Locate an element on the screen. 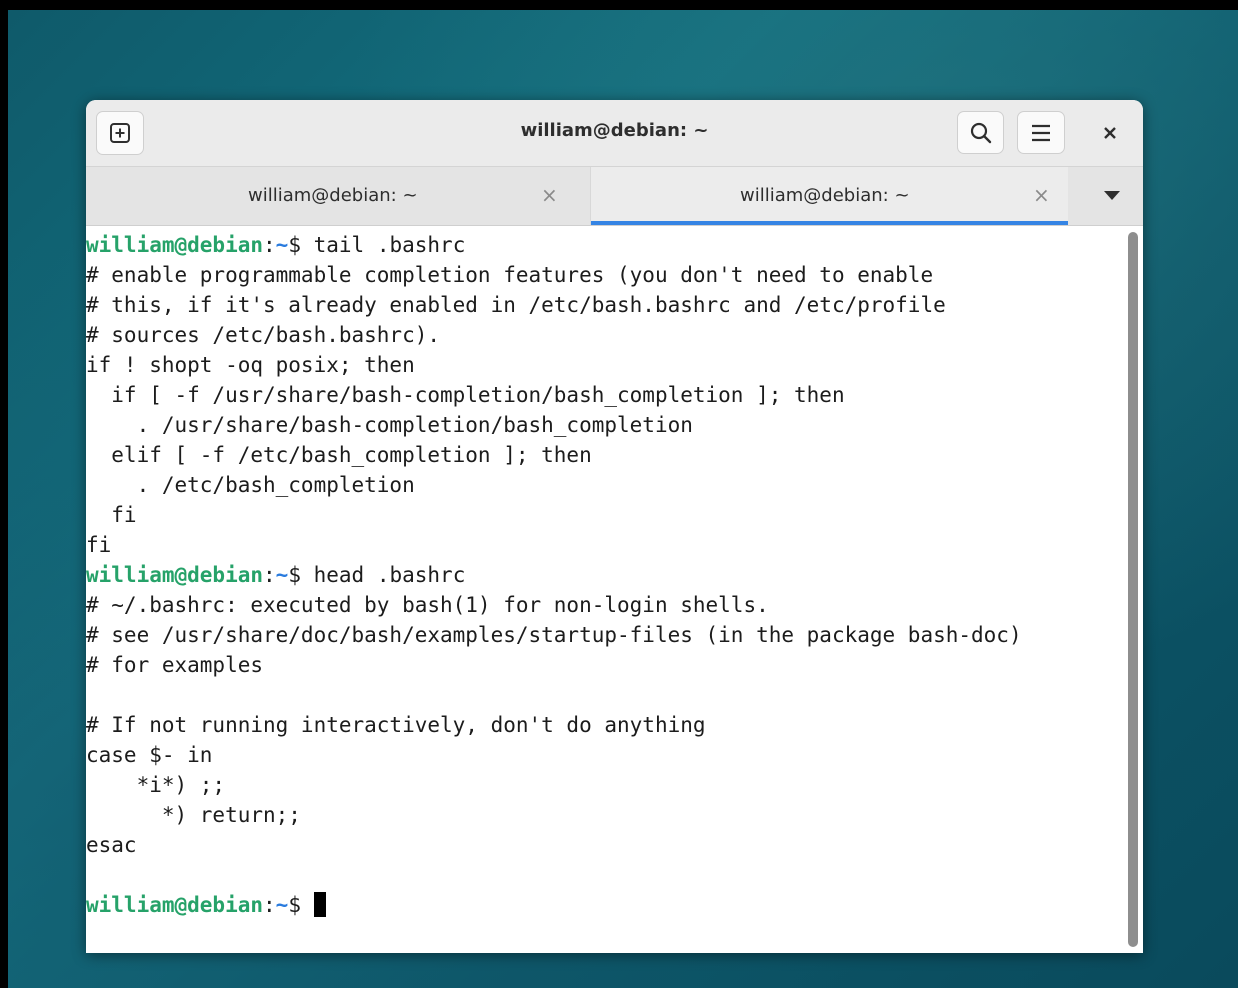 The image size is (1238, 988). output-line: elif [ -f /etc/bash_completion ]; then is located at coordinates (339, 455).